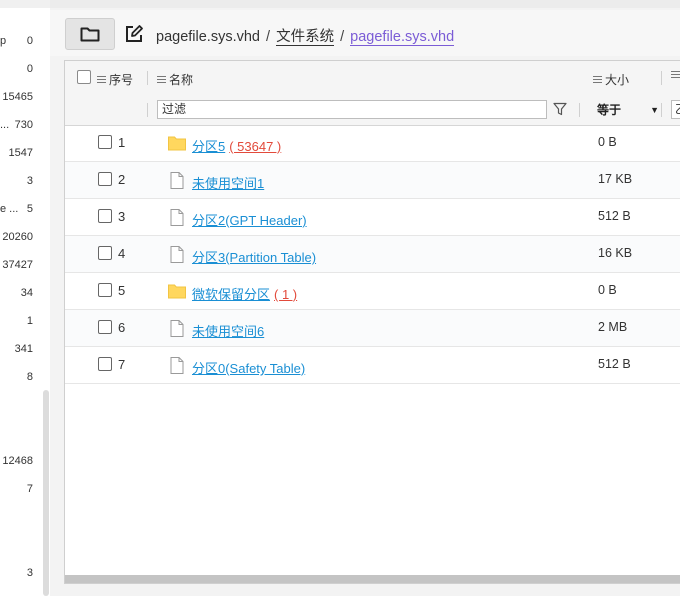  Describe the element at coordinates (372, 180) in the screenshot. I see `table-row: 2 未使用空间1 17 KB` at that location.